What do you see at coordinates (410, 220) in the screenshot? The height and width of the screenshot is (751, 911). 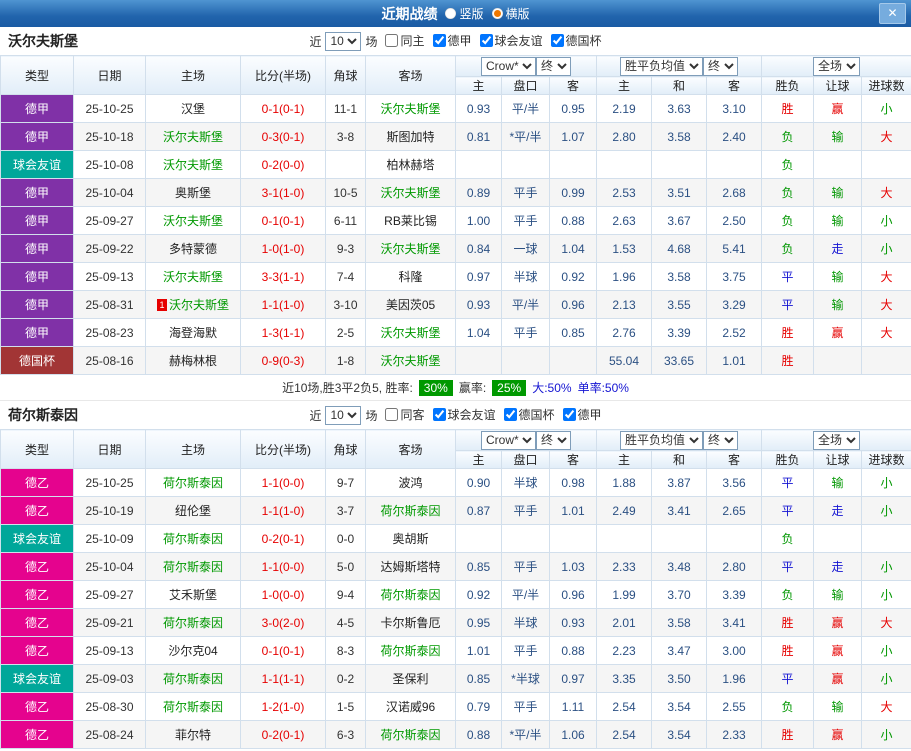 I see `away-team: RB莱比锡` at bounding box center [410, 220].